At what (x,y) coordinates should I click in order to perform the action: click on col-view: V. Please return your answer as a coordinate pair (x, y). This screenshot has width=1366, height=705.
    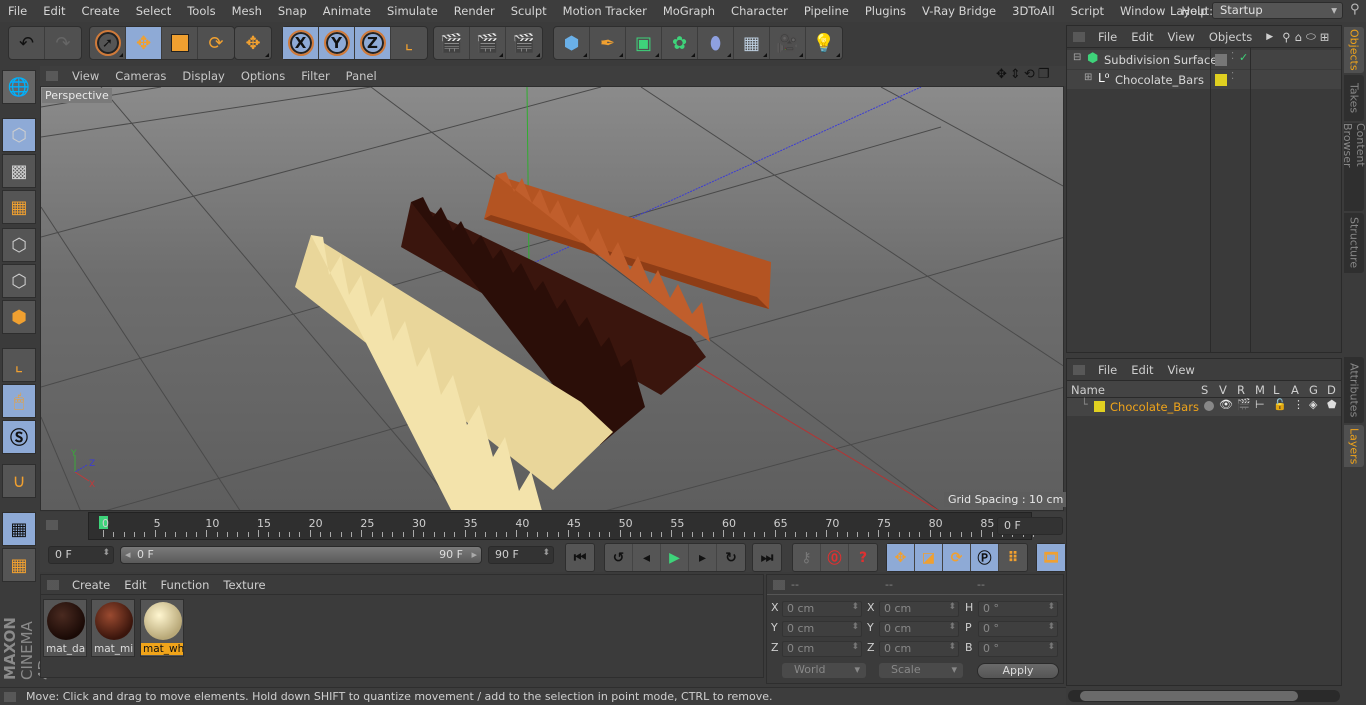
    Looking at the image, I should click on (1223, 390).